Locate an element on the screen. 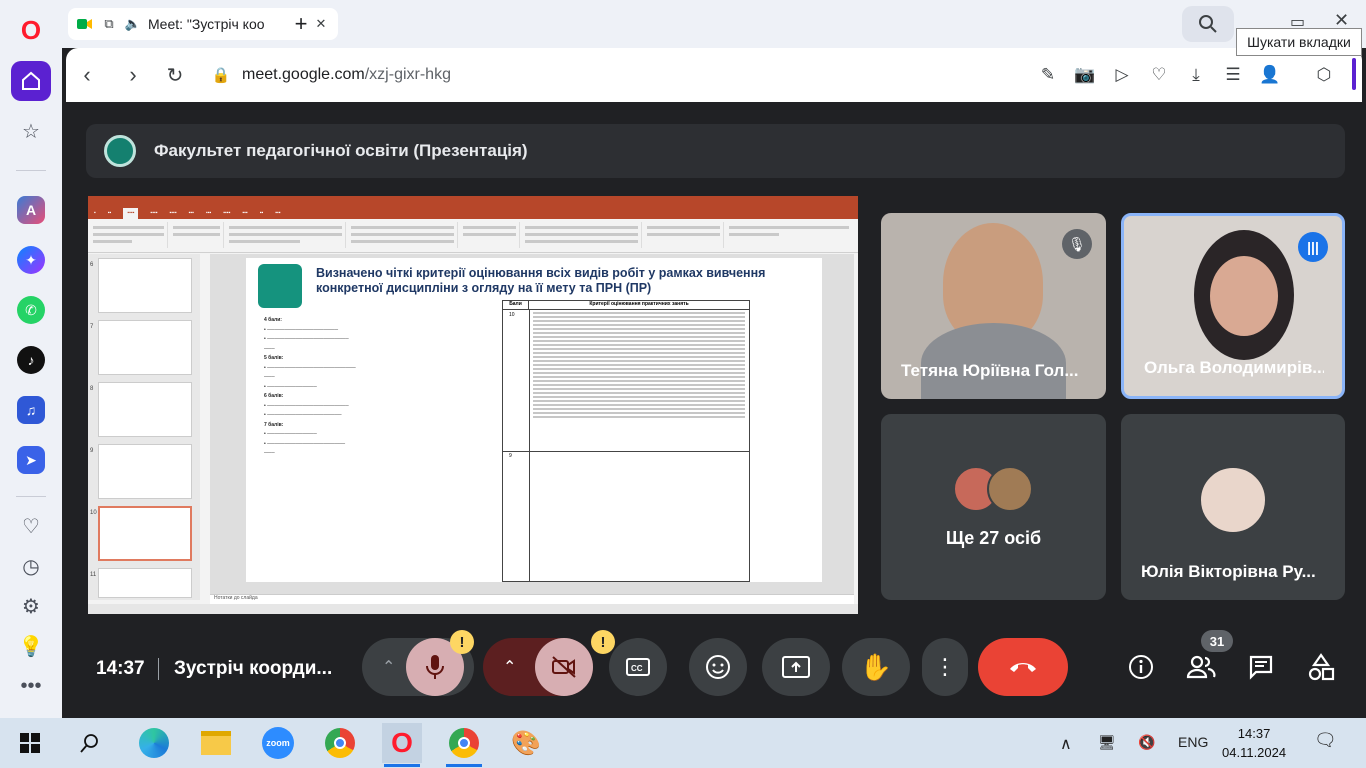 Image resolution: width=1366 pixels, height=768 pixels. lock-icon: 🔒 is located at coordinates (221, 75).